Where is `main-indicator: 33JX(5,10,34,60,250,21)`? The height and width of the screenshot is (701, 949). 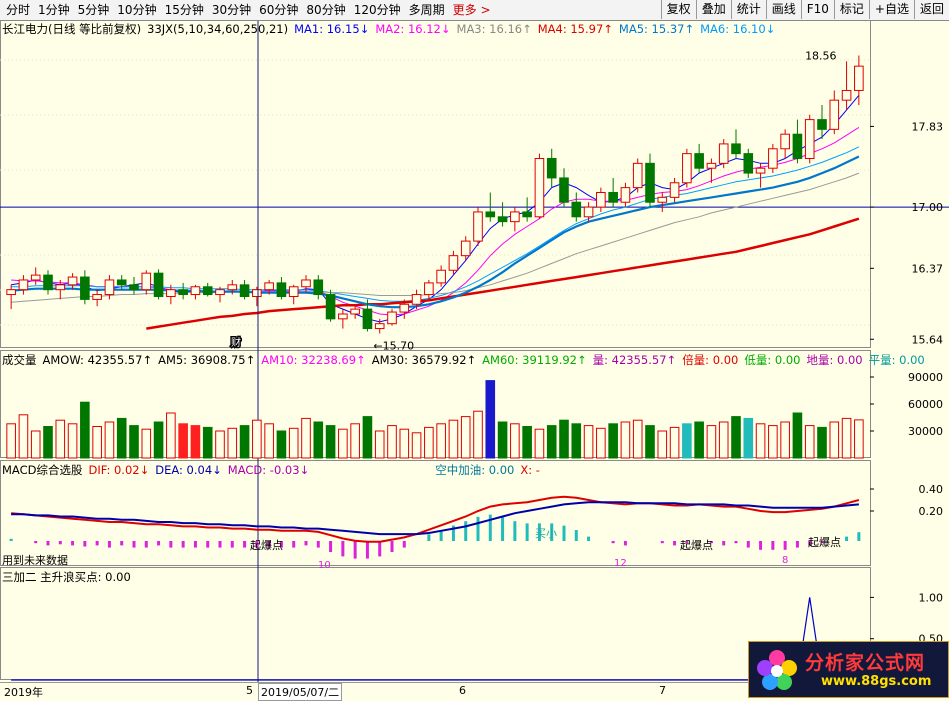 main-indicator: 33JX(5,10,34,60,250,21) is located at coordinates (218, 29).